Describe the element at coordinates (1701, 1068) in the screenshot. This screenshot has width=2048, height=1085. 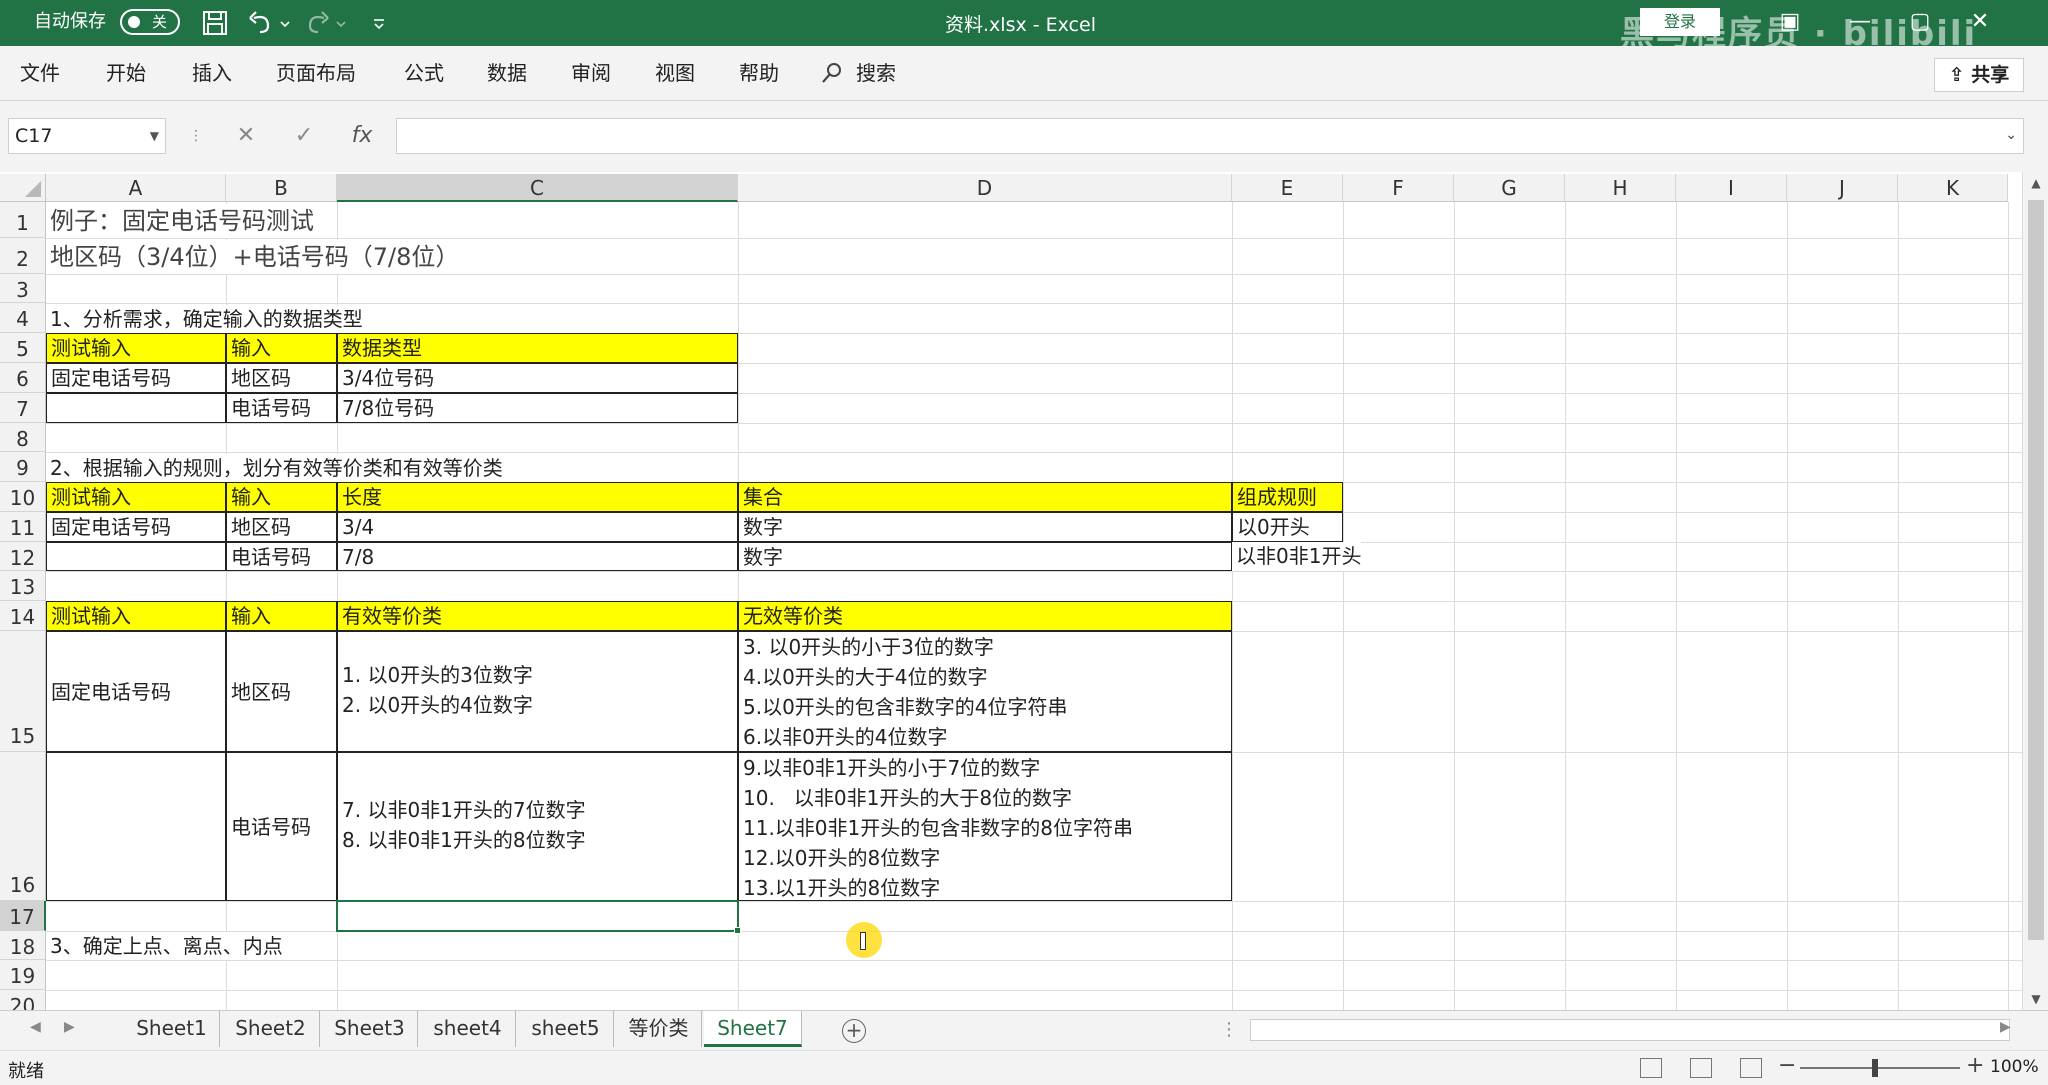
I see `page-layout-view-icon` at that location.